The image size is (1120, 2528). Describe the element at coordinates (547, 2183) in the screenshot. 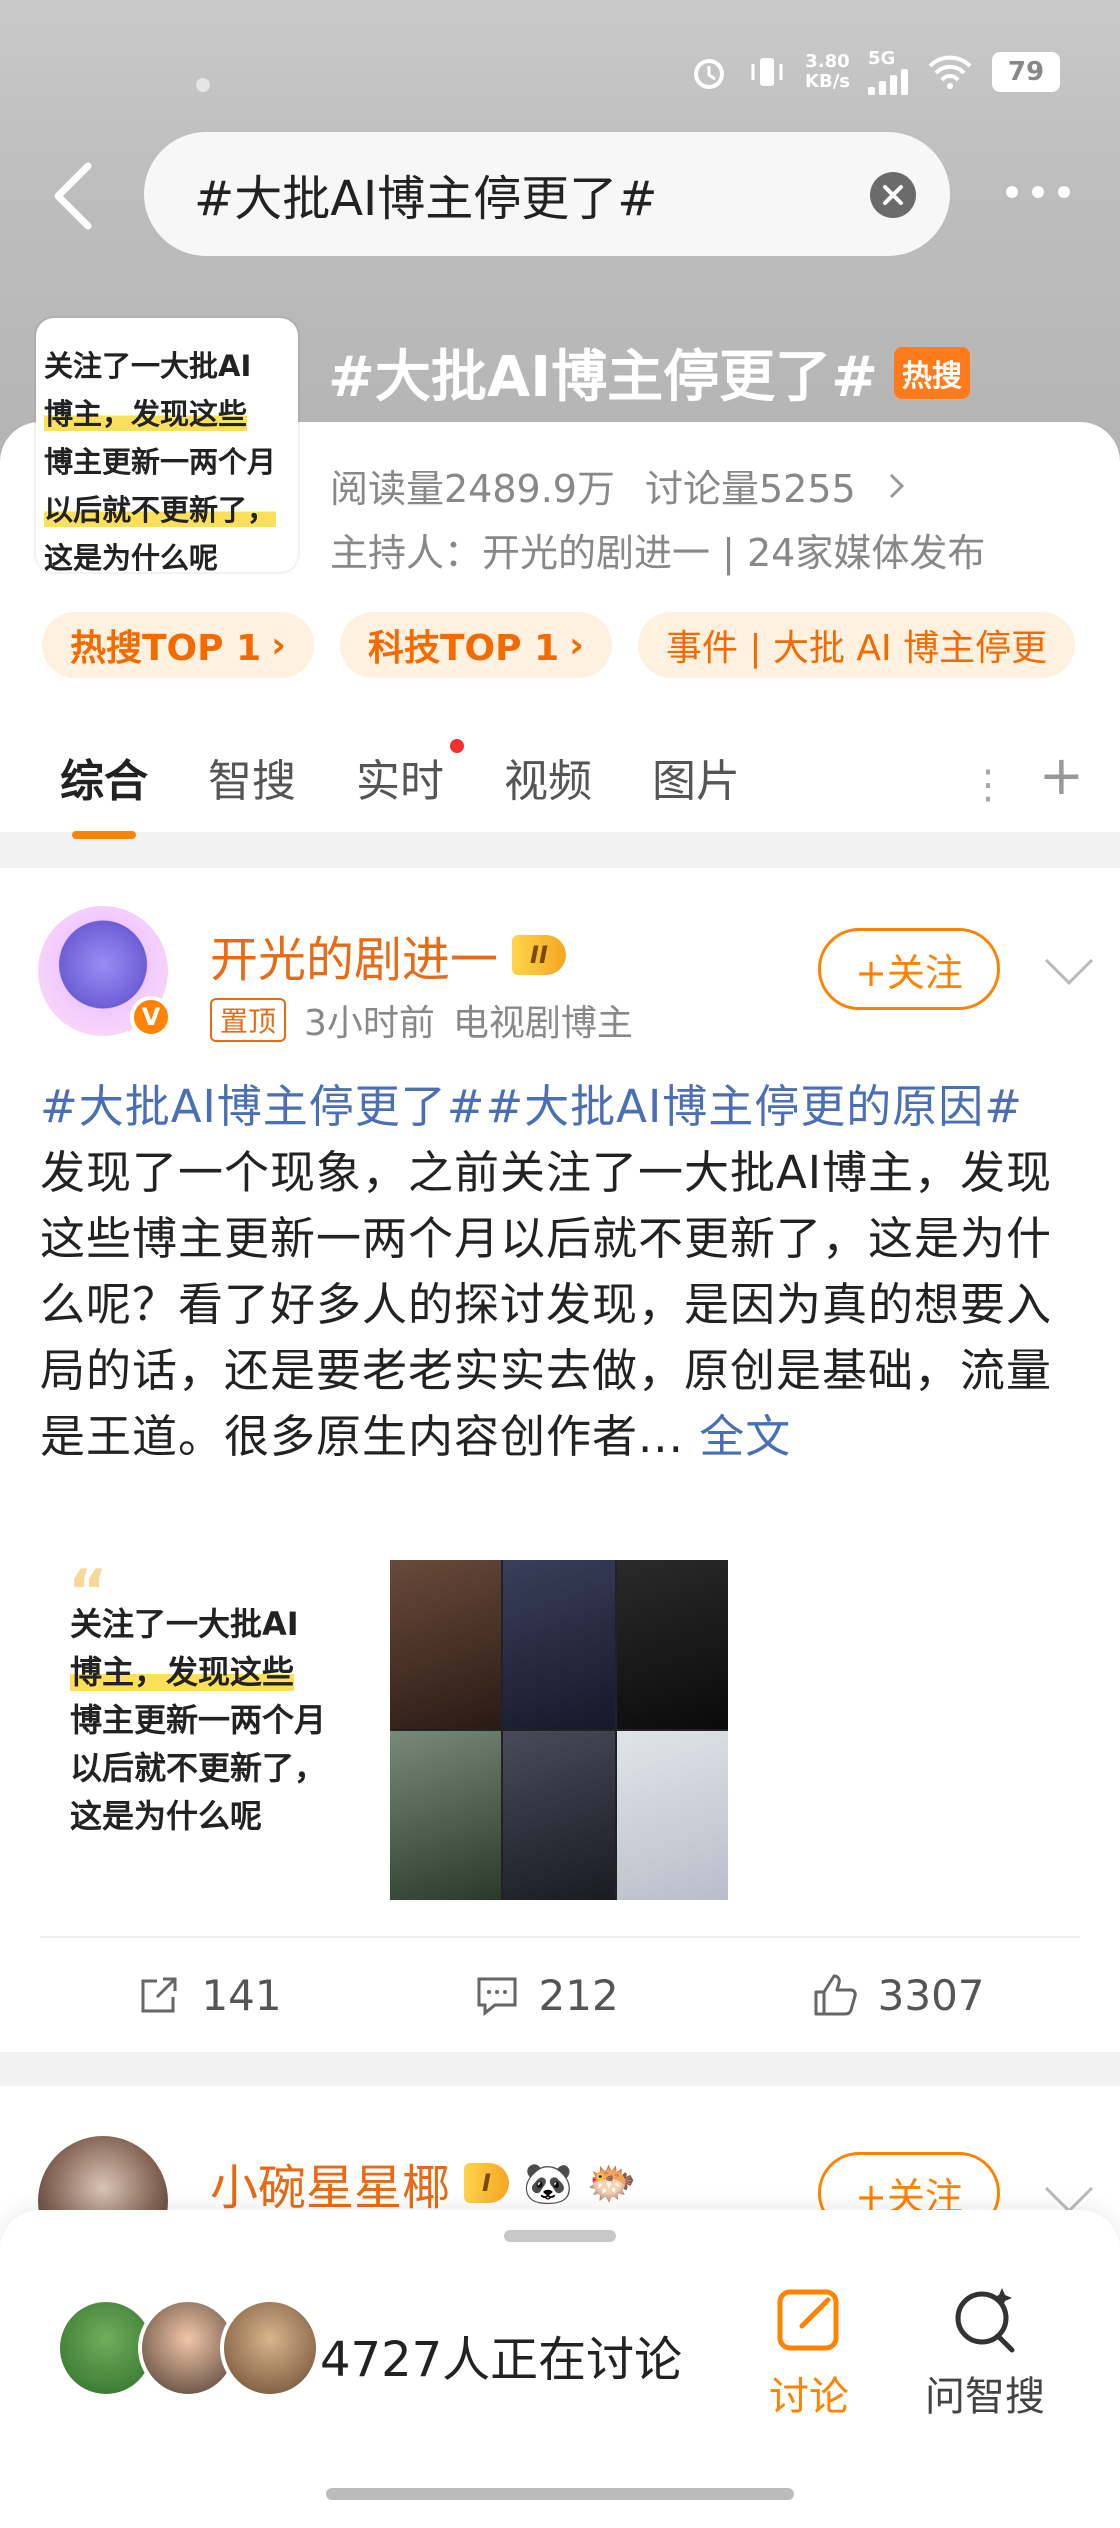

I see `panda-icon: 🐼` at that location.